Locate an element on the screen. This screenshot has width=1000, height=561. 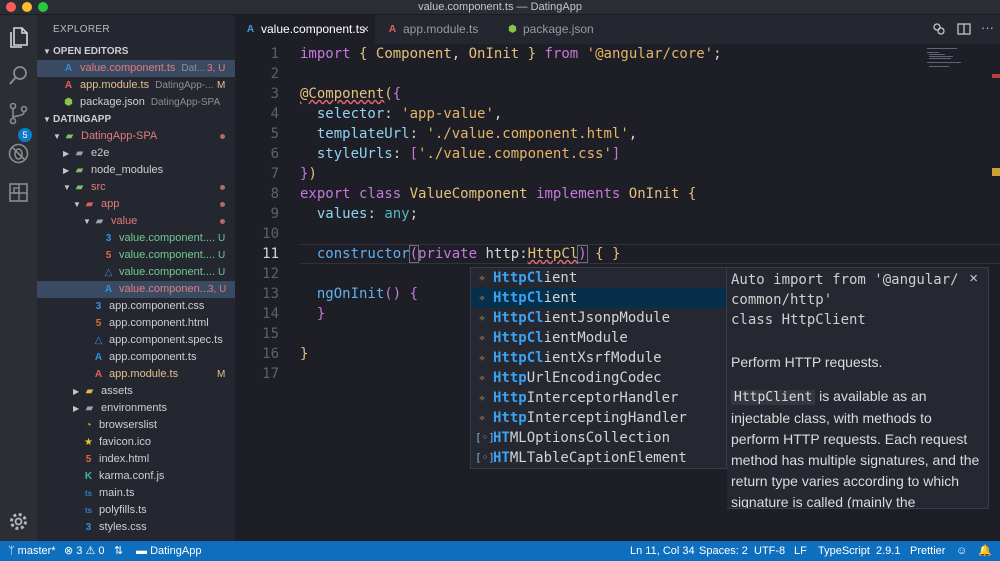
open-editor-item: A app.module.ts DatingApp-... M is located at coordinates (136, 85).